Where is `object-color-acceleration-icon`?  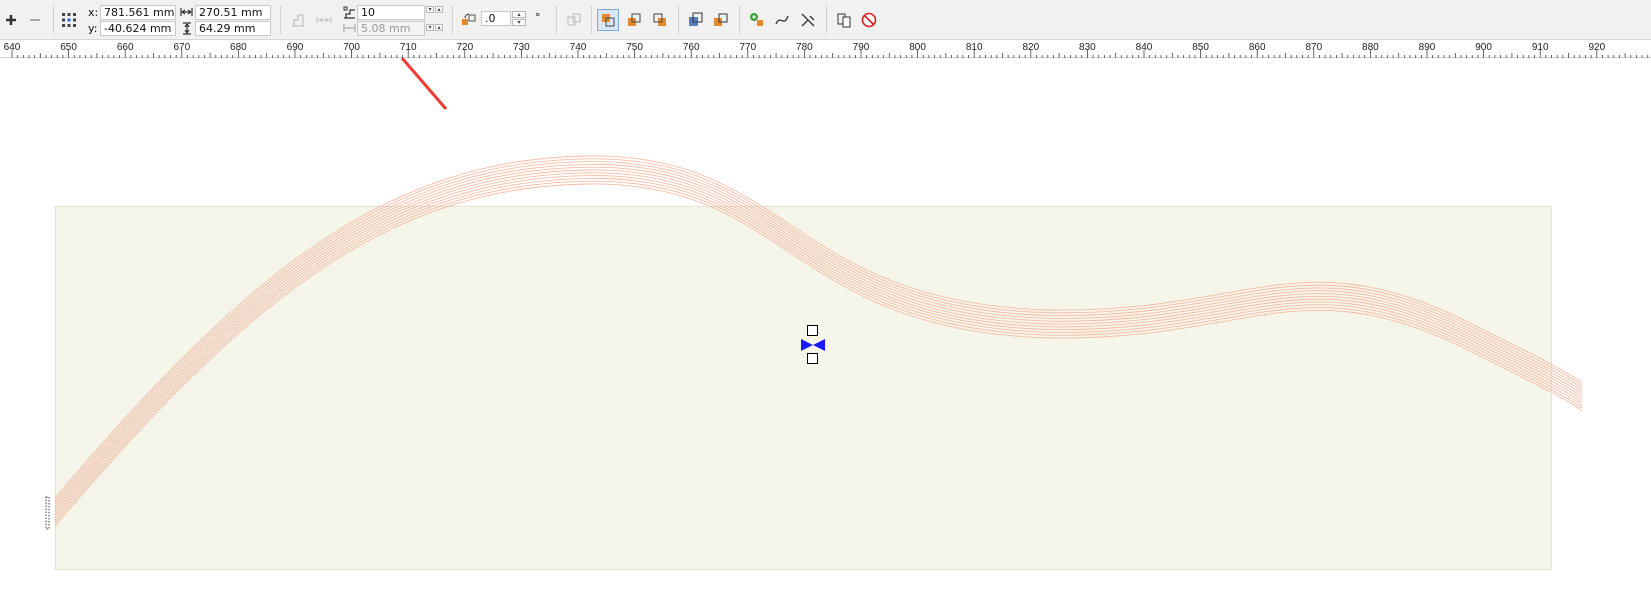 object-color-acceleration-icon is located at coordinates (696, 19).